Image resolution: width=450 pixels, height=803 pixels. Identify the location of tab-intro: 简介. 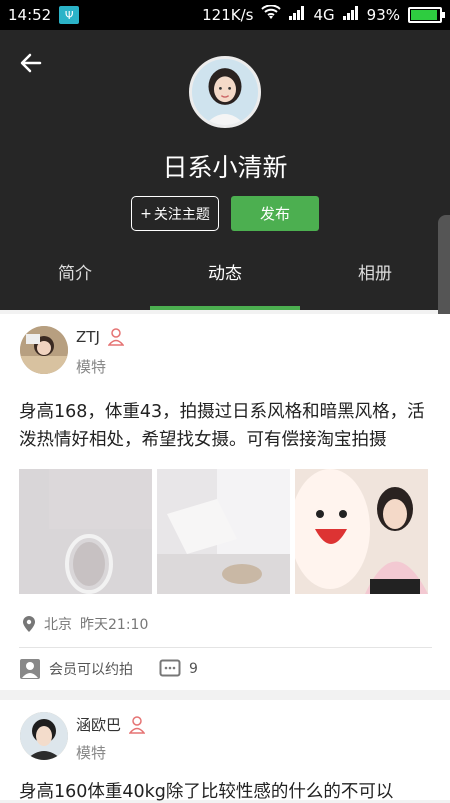
(75, 280).